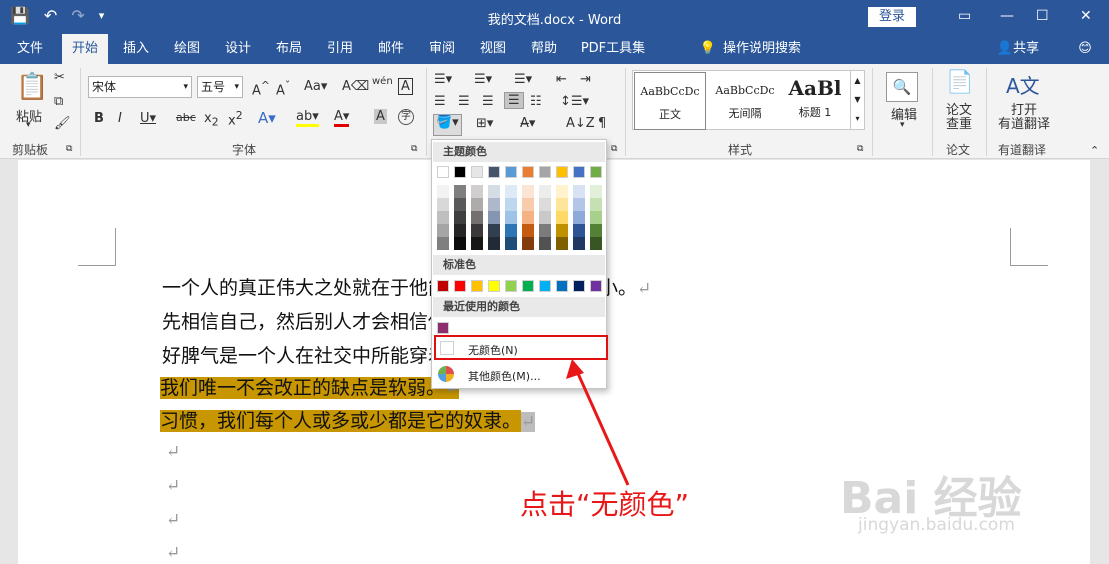 The height and width of the screenshot is (564, 1109). Describe the element at coordinates (238, 49) in the screenshot. I see `tab-design: 设计` at that location.